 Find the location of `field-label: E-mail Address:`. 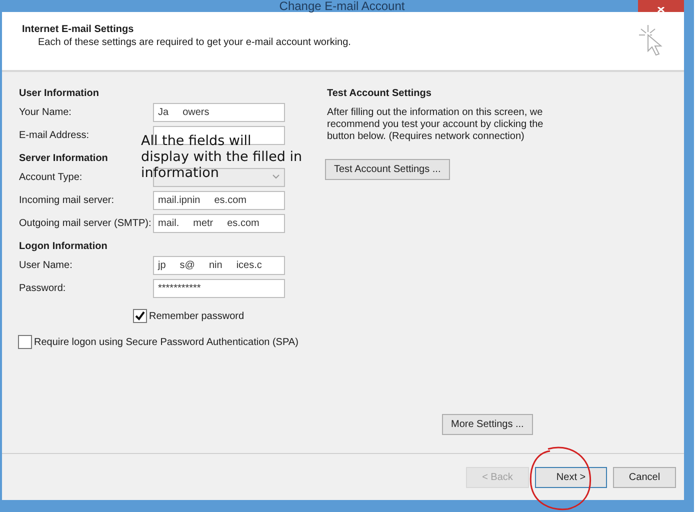

field-label: E-mail Address: is located at coordinates (54, 135).